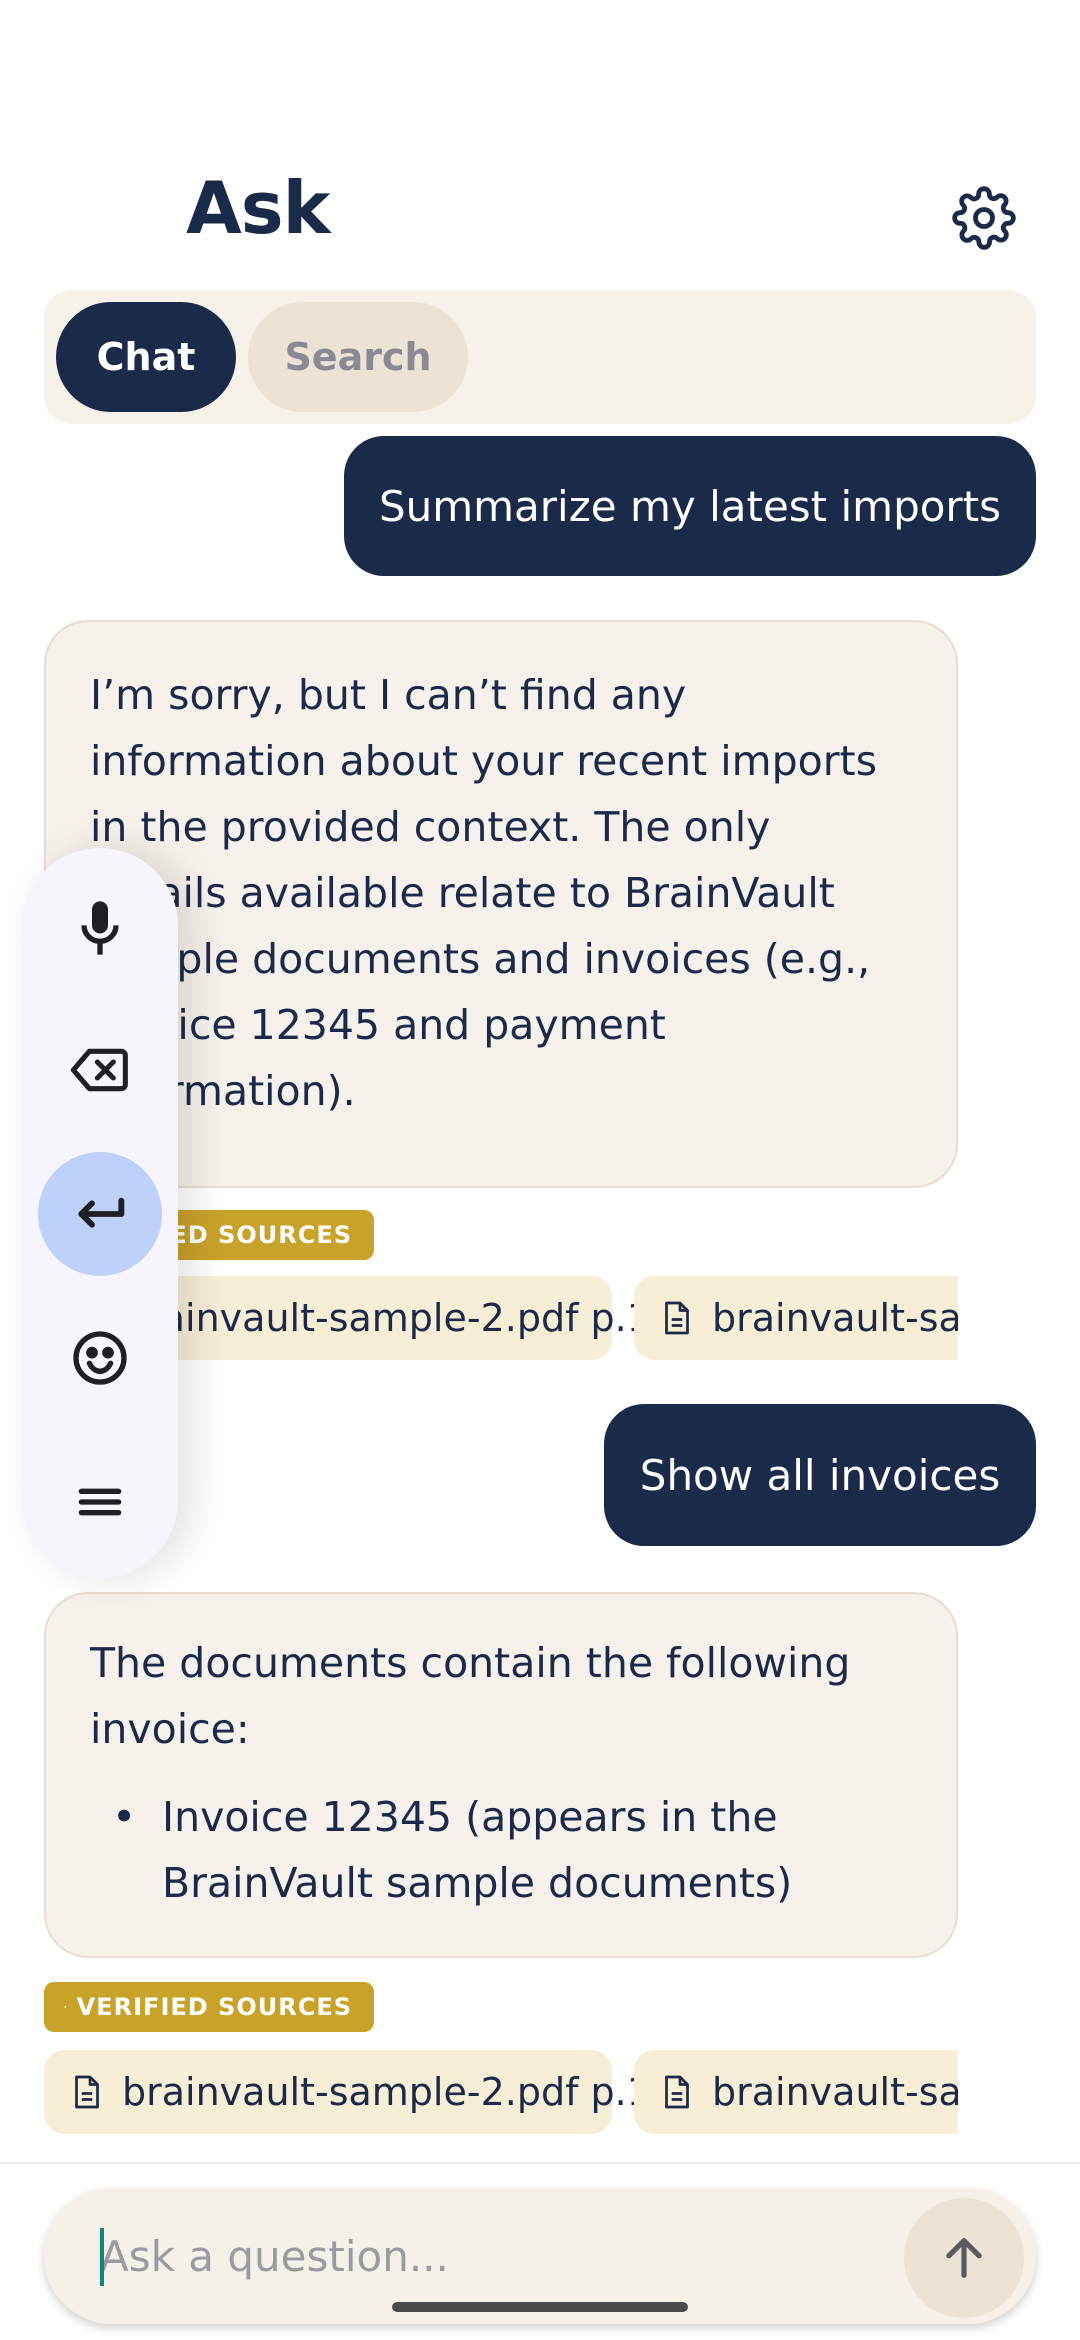 The height and width of the screenshot is (2340, 1080). I want to click on verified-sources-badge: VERIFIED SOURCES, so click(209, 2007).